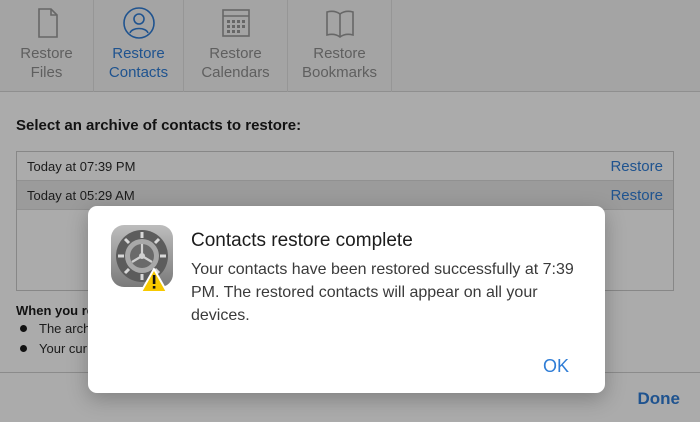 Image resolution: width=700 pixels, height=422 pixels. What do you see at coordinates (556, 366) in the screenshot?
I see `ok-button: OK` at bounding box center [556, 366].